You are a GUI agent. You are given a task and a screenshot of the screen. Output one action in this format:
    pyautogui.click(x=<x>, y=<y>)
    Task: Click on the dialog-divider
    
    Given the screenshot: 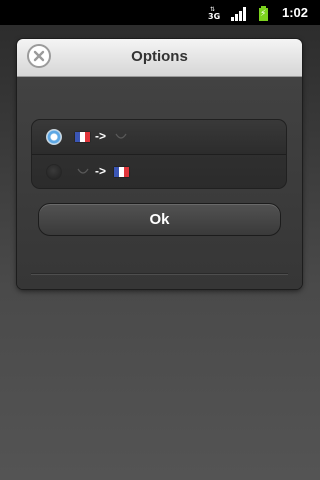 What is the action you would take?
    pyautogui.click(x=159, y=274)
    